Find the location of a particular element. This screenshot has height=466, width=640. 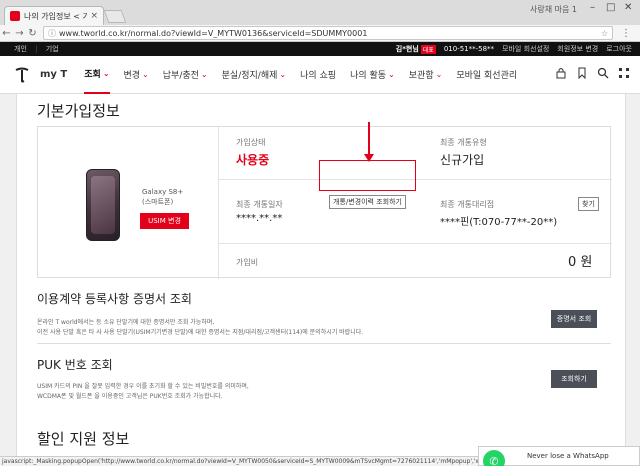

open-date-value: ****.**.** is located at coordinates (259, 218).